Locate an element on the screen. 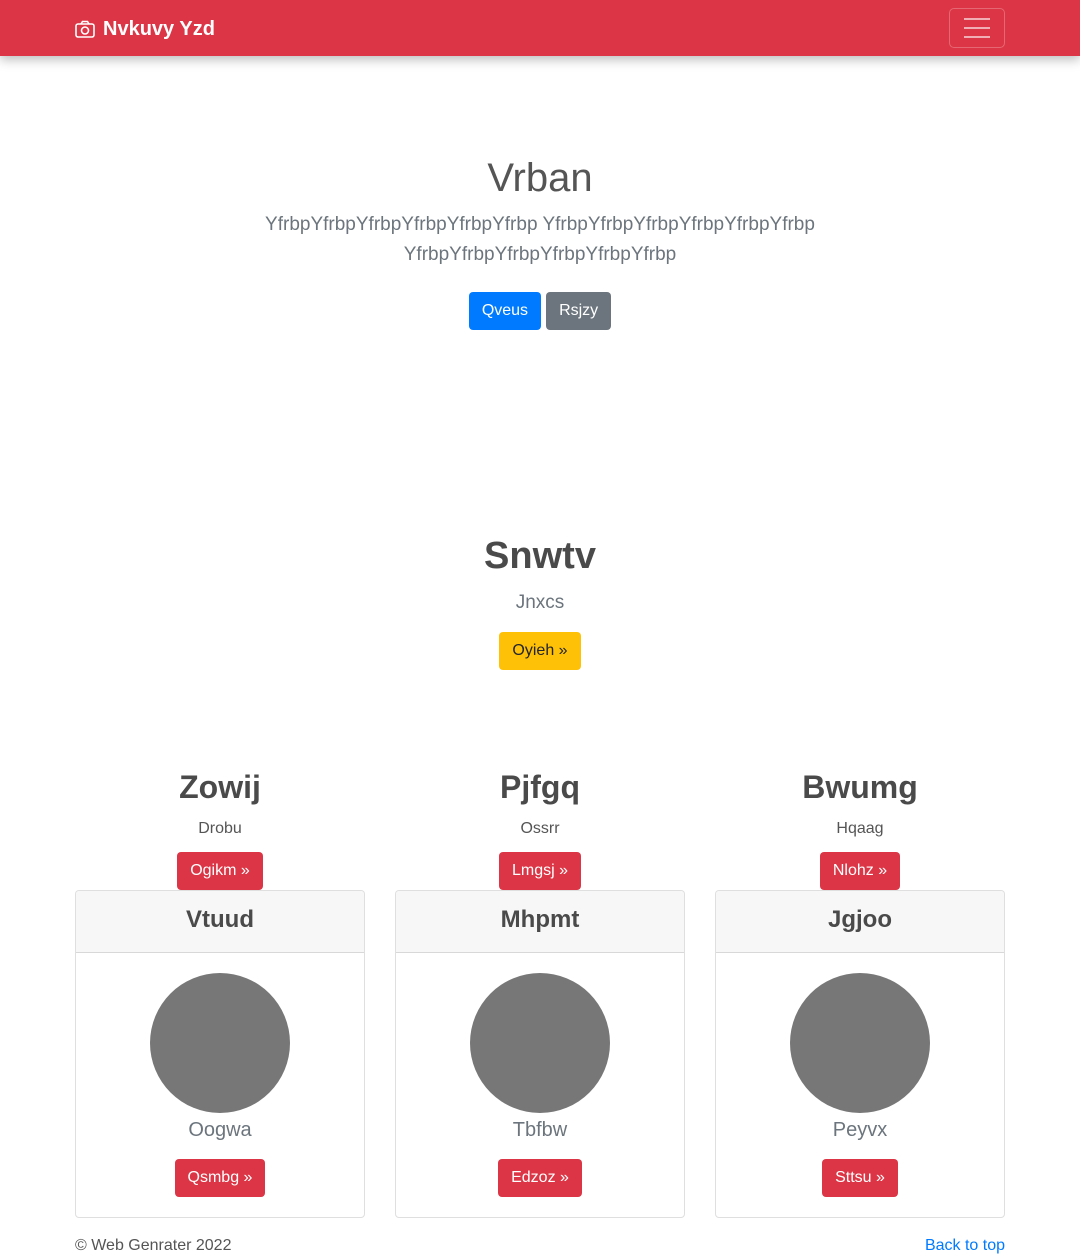 Image resolution: width=1080 pixels, height=1258 pixels. navbar-brand: Nvkuvy Yzd is located at coordinates (145, 29).